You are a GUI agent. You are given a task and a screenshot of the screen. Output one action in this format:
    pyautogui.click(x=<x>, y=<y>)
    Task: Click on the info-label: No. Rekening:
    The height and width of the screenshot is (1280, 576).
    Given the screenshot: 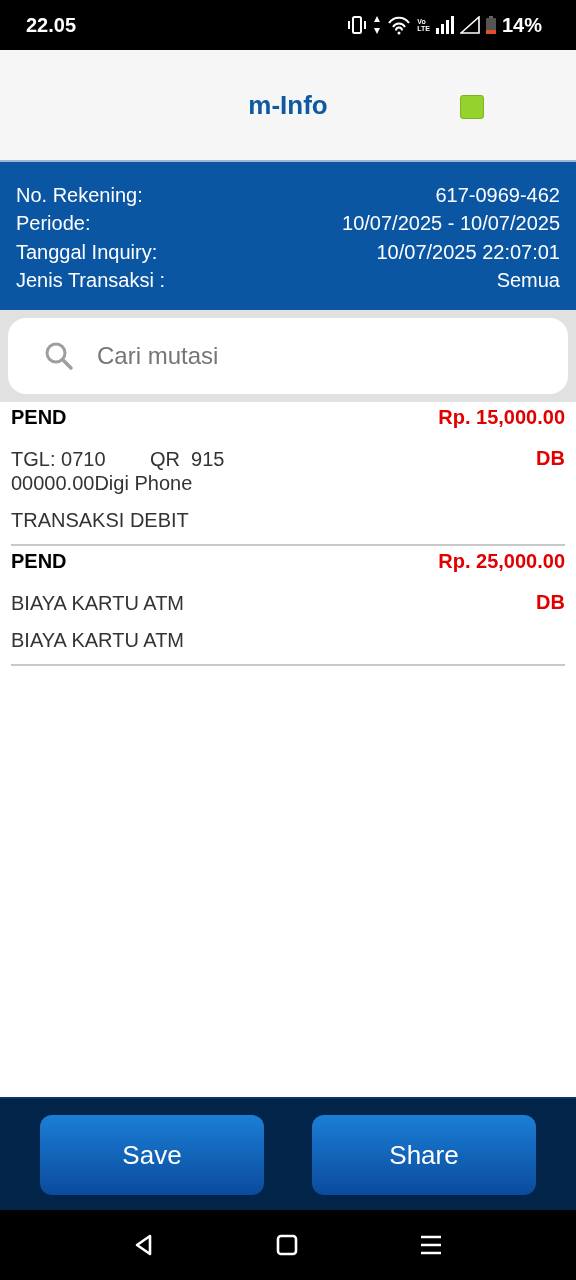 What is the action you would take?
    pyautogui.click(x=79, y=195)
    